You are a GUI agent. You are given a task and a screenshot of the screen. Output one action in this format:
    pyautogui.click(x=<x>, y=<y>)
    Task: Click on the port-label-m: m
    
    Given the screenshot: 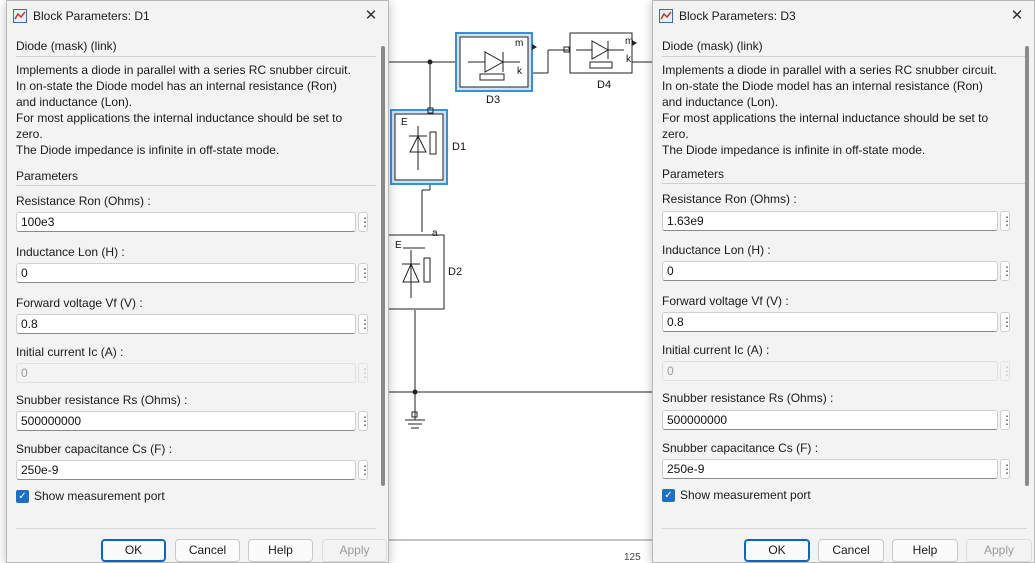 What is the action you would take?
    pyautogui.click(x=519, y=43)
    